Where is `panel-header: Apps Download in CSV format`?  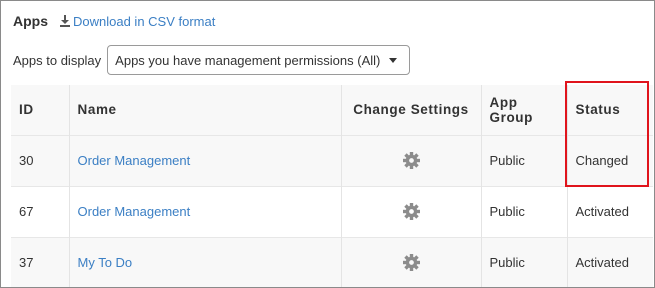
panel-header: Apps Download in CSV format is located at coordinates (114, 21).